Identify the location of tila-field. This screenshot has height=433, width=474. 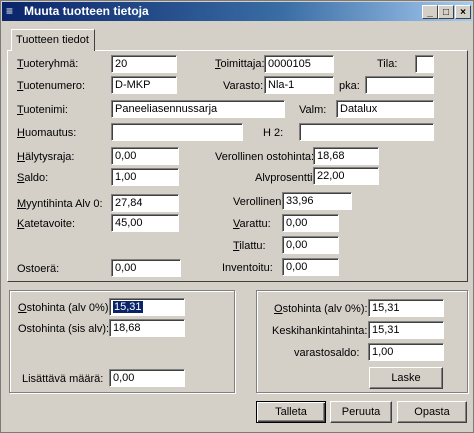
(424, 64).